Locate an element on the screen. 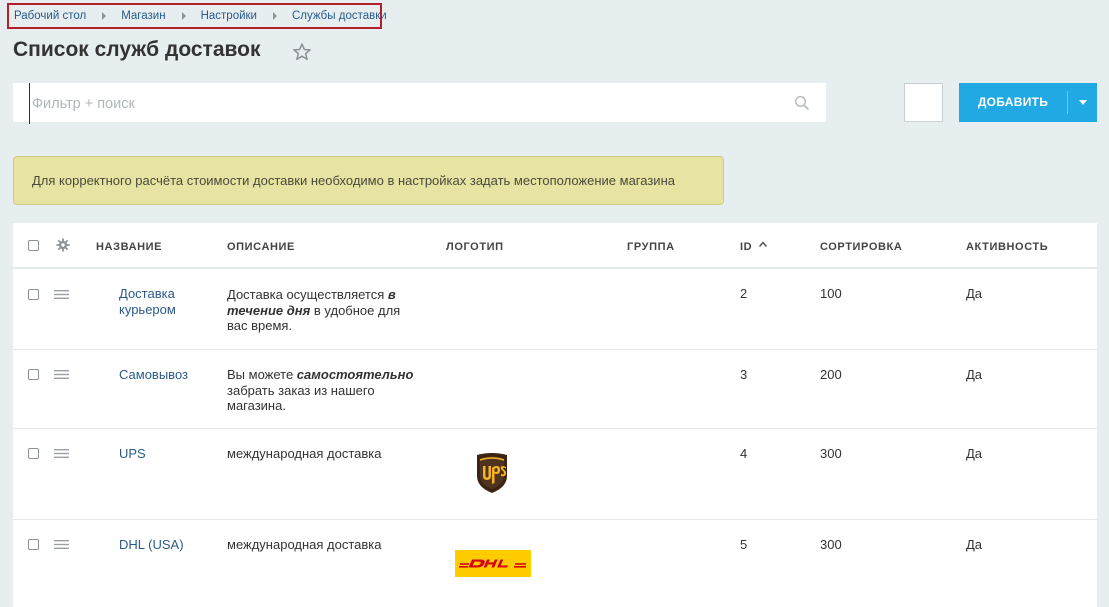  service-sort: 100 is located at coordinates (831, 293).